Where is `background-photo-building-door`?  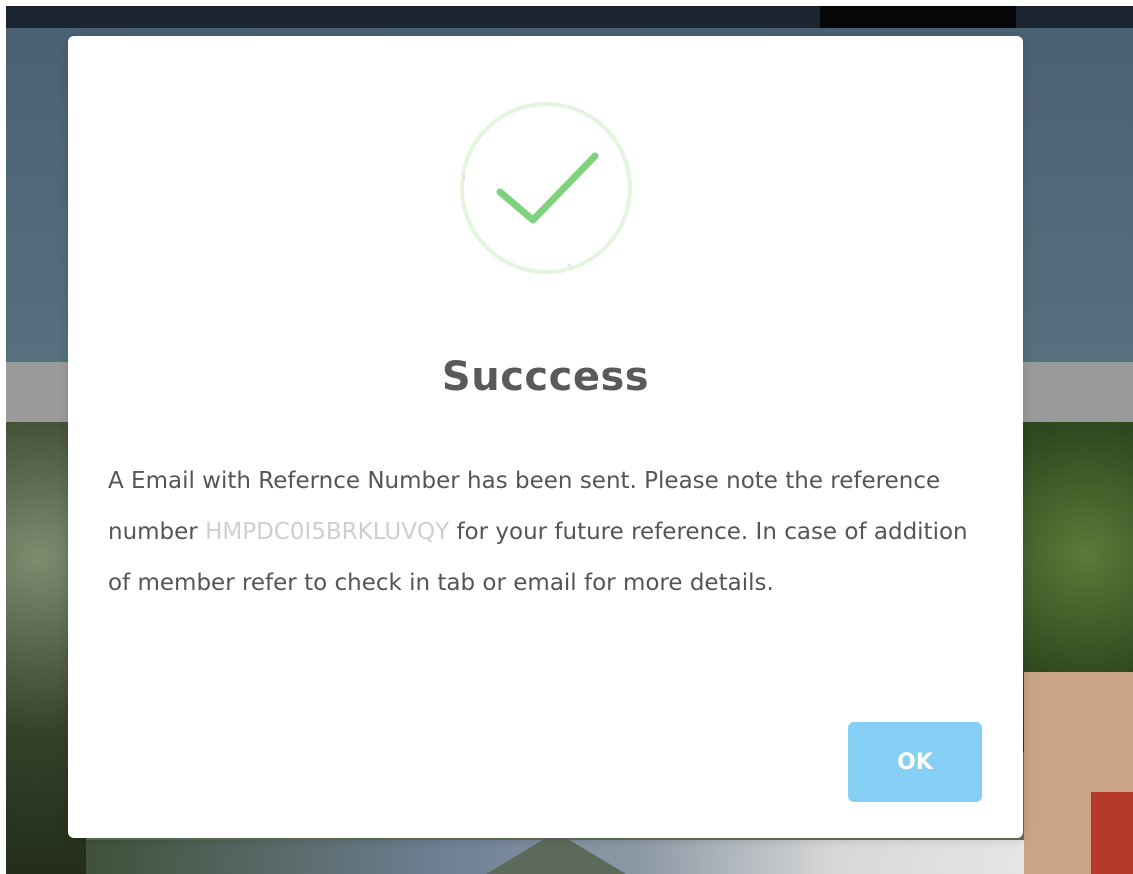 background-photo-building-door is located at coordinates (1112, 833).